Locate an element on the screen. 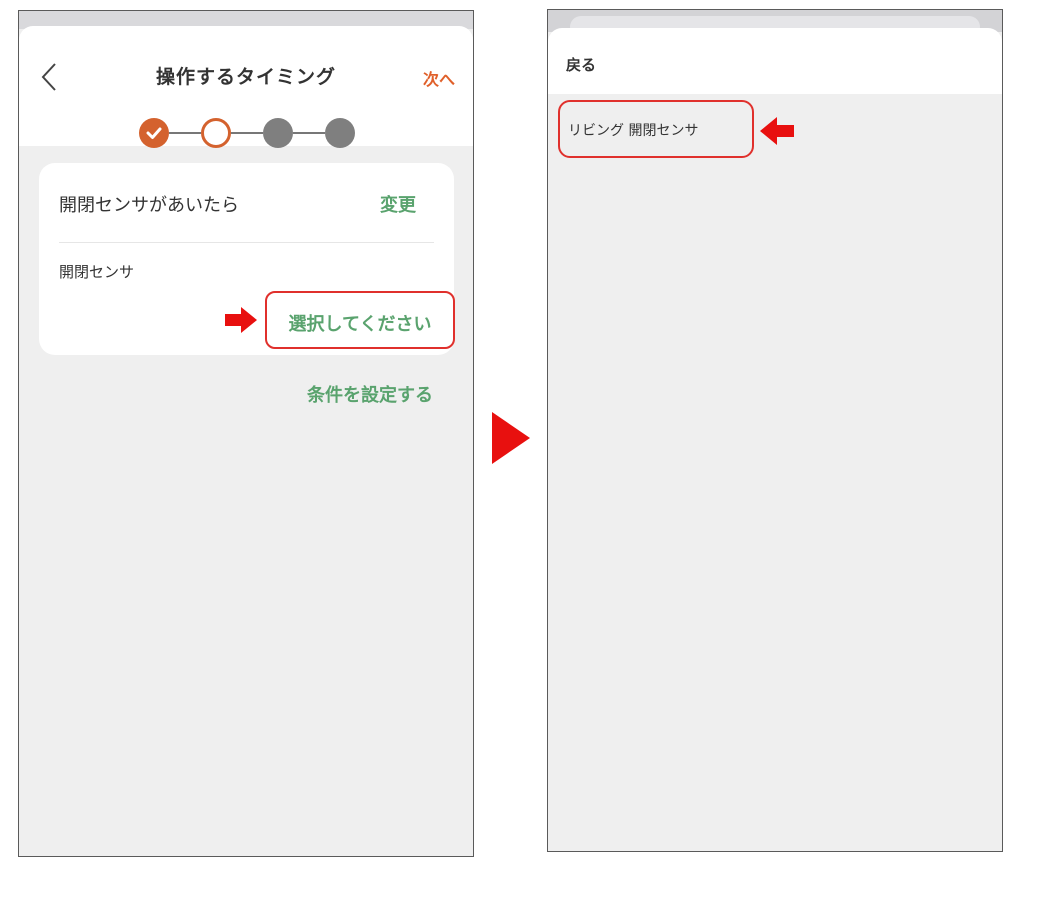 Image resolution: width=1058 pixels, height=906 pixels. play-arrow-icon is located at coordinates (511, 438).